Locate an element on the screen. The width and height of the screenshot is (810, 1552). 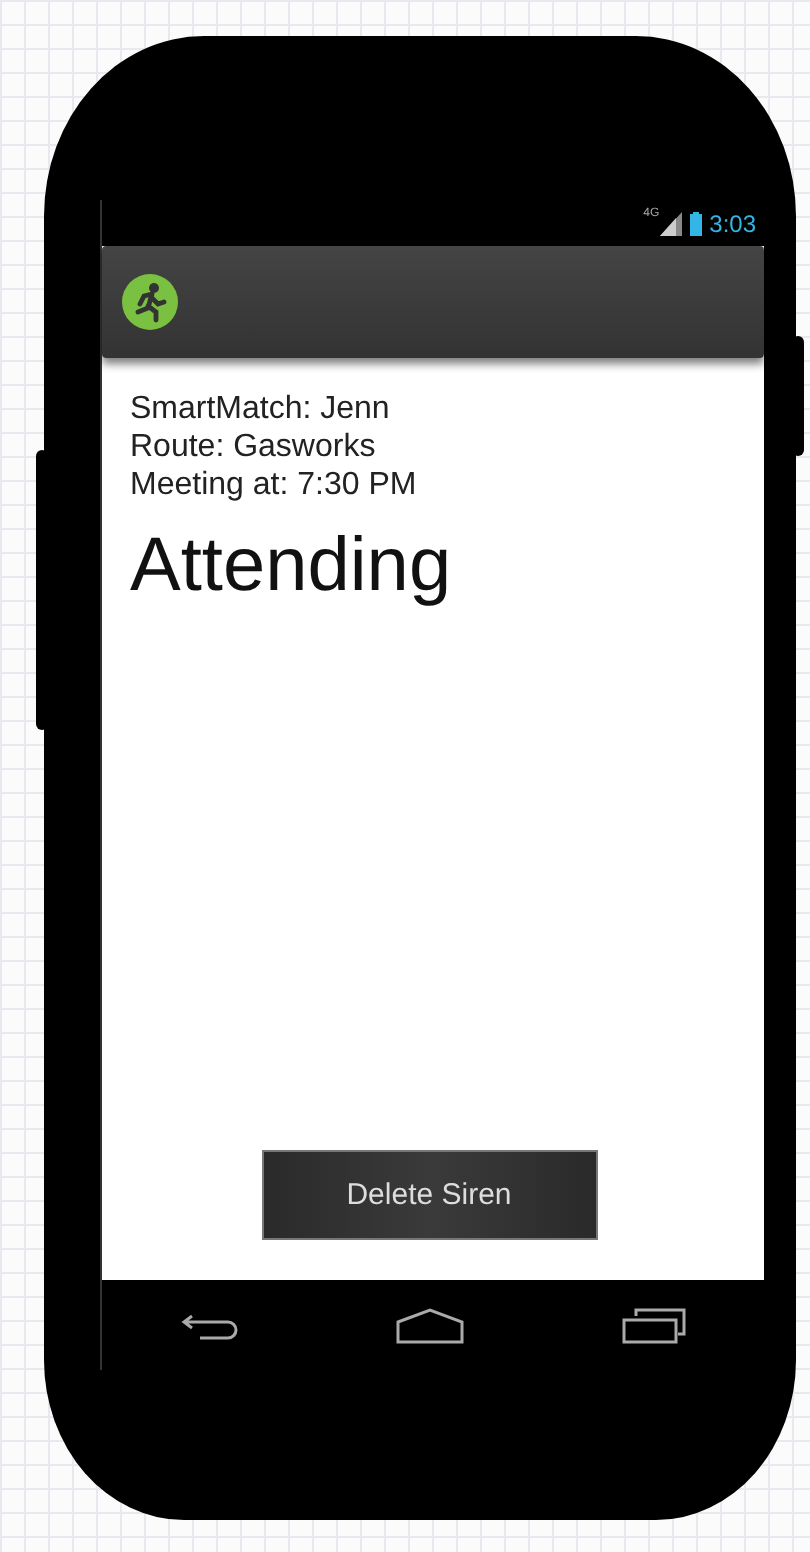
battery-icon is located at coordinates (695, 223).